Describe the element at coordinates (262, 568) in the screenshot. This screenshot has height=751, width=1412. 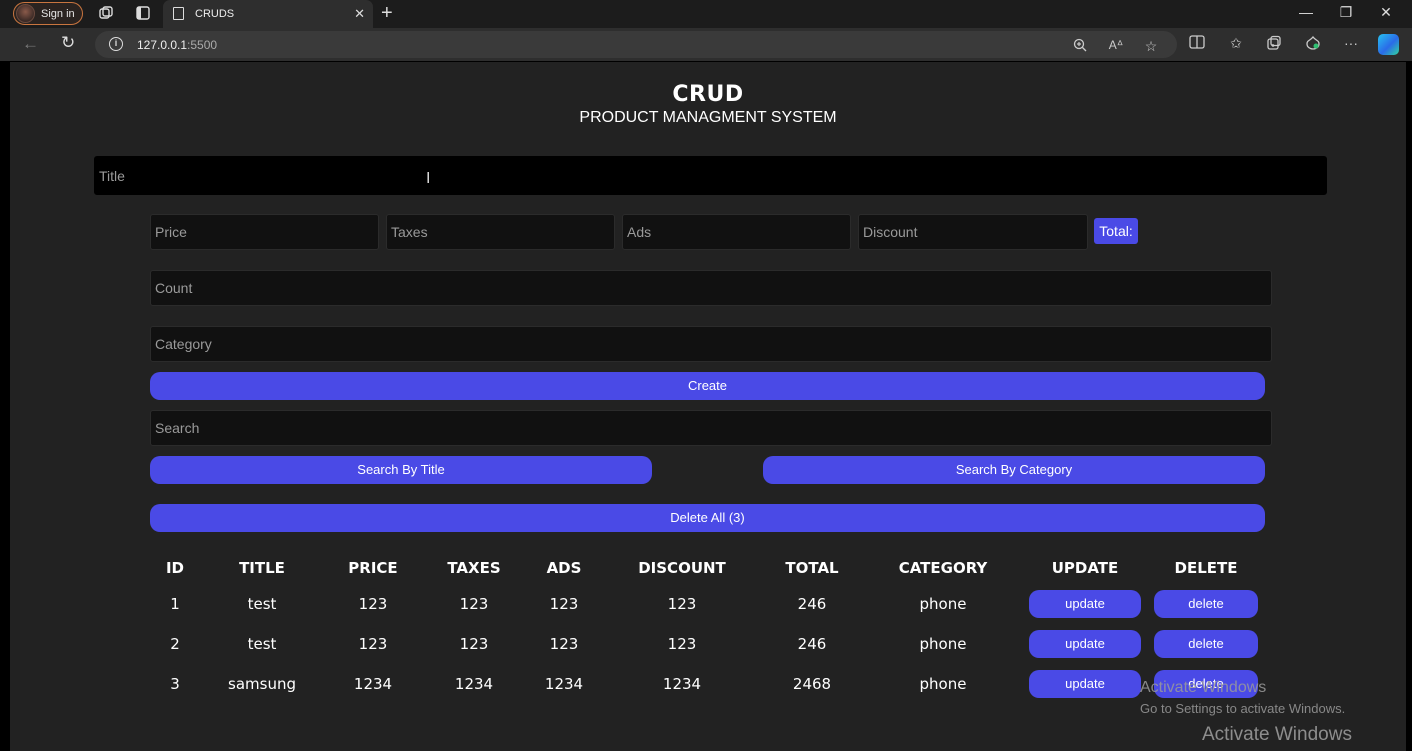
I see `col-header-title: TITLE` at that location.